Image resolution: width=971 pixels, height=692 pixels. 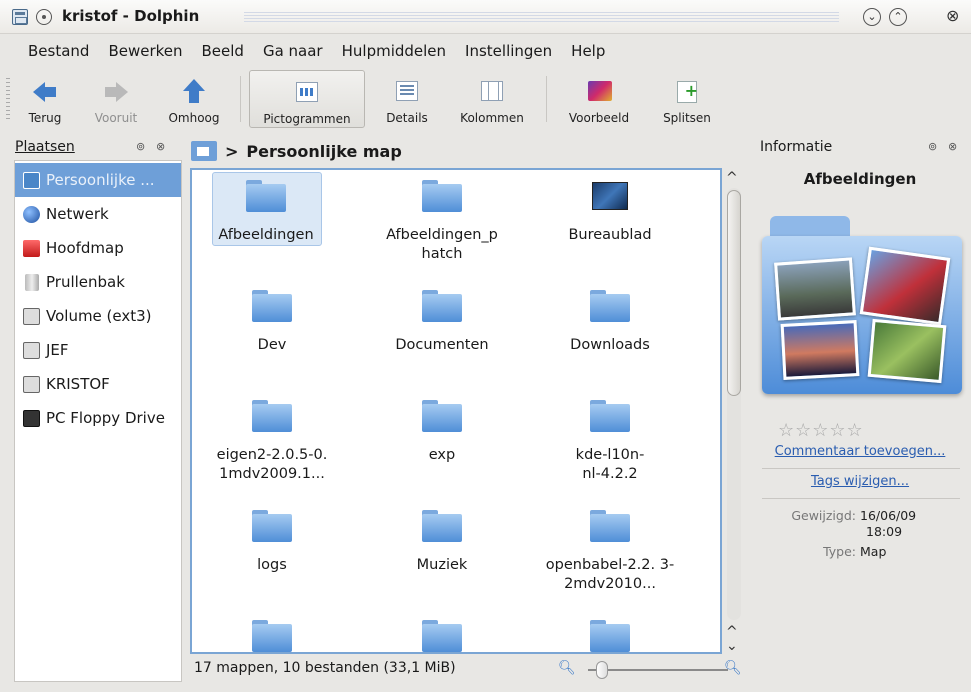 I want to click on zoom-track, so click(x=658, y=670).